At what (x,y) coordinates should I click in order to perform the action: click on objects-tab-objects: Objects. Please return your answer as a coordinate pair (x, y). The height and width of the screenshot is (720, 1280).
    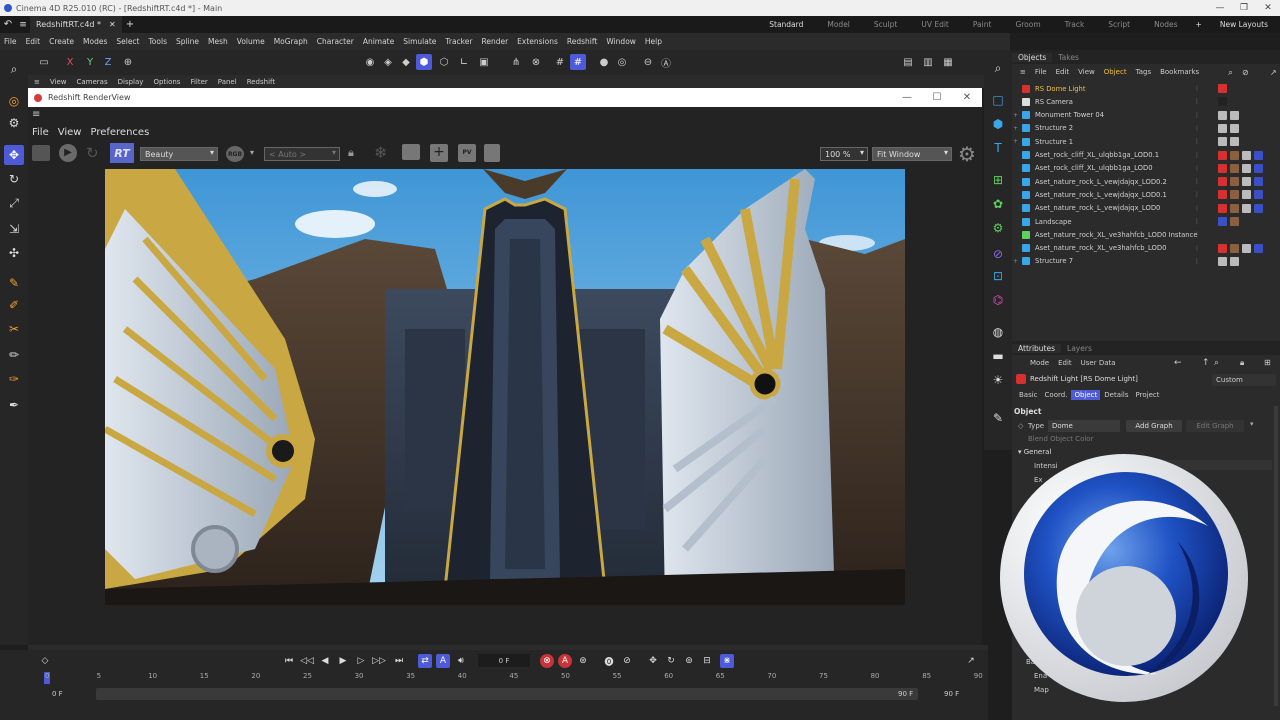
    Looking at the image, I should click on (1032, 57).